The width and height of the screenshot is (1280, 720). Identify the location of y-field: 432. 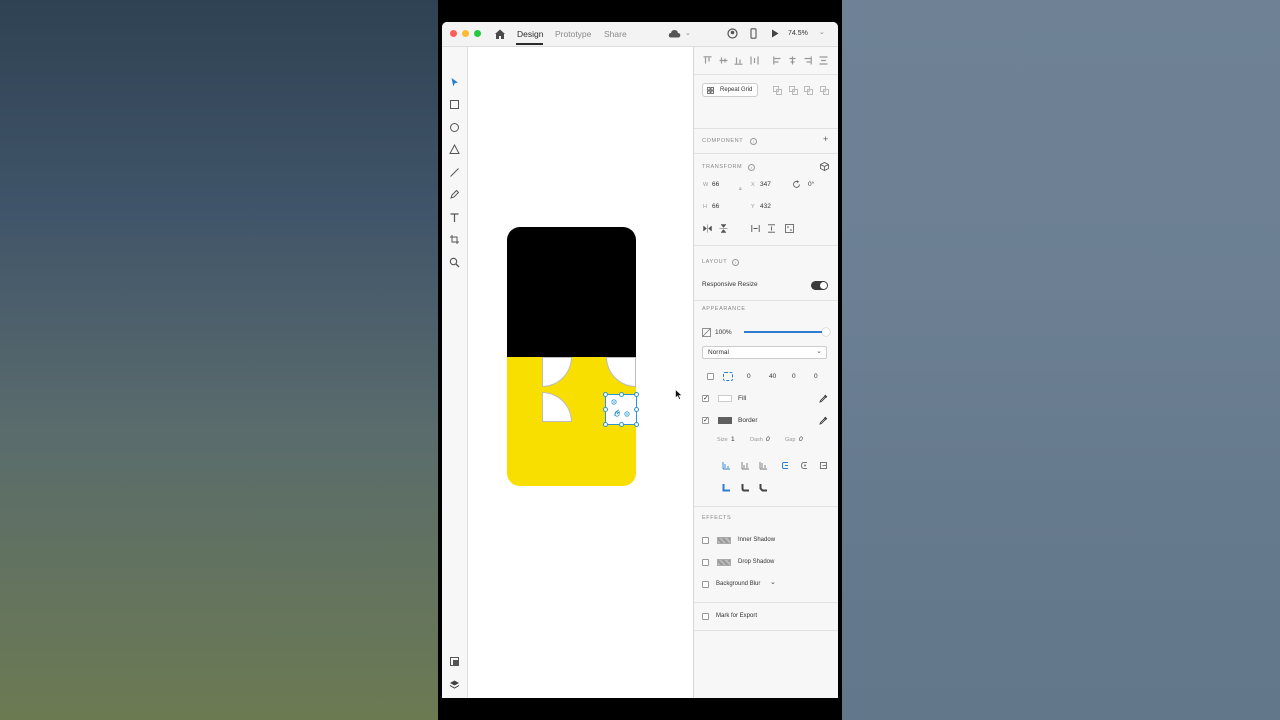
(765, 206).